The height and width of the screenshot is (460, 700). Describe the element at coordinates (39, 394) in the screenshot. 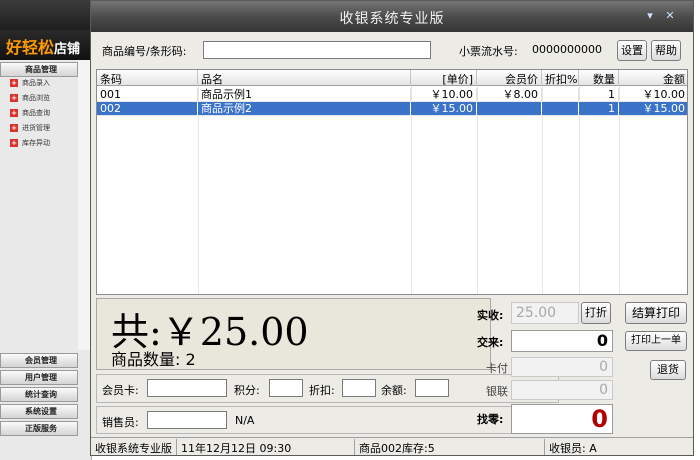

I see `bg-section-stats: 统计查询` at that location.